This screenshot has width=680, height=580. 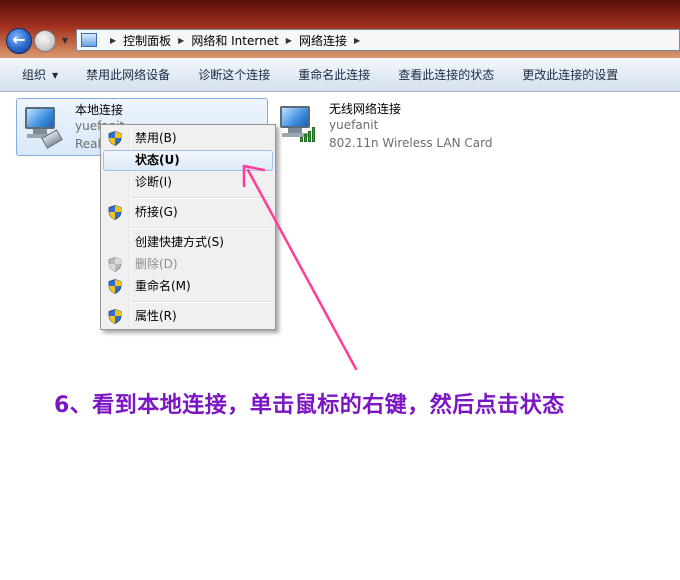 I want to click on chevron-down-icon: ▼, so click(x=55, y=75).